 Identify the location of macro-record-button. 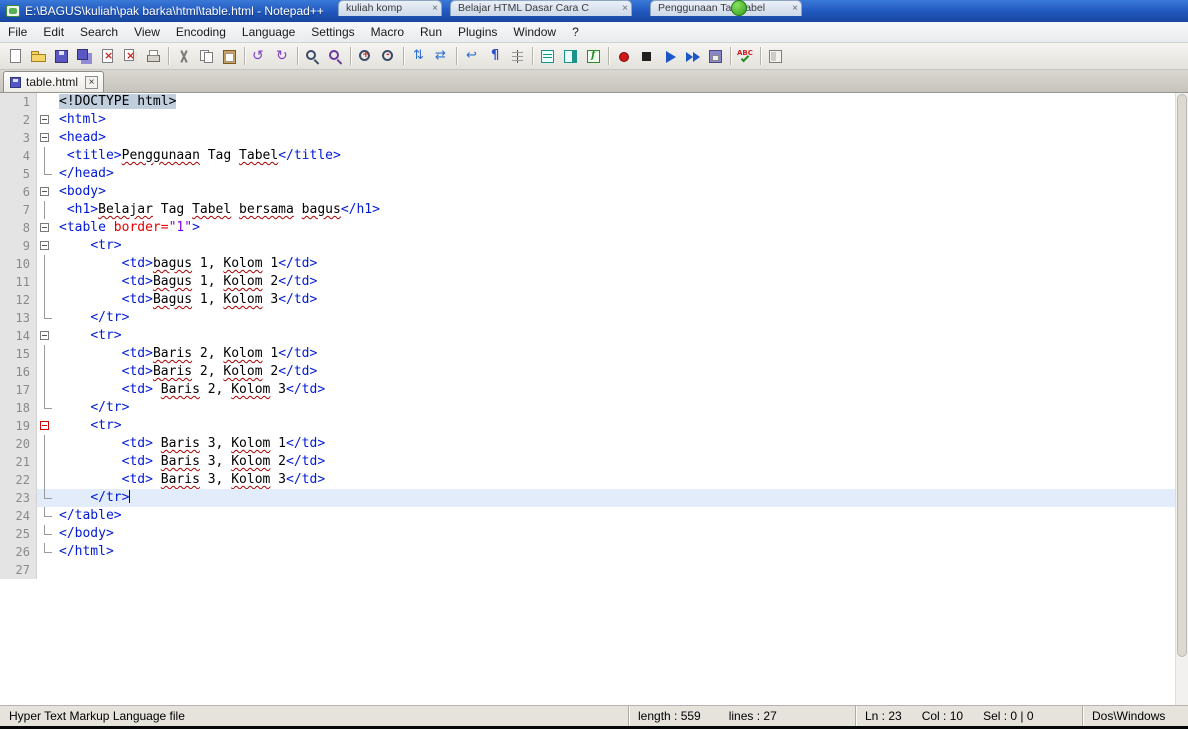
(623, 56).